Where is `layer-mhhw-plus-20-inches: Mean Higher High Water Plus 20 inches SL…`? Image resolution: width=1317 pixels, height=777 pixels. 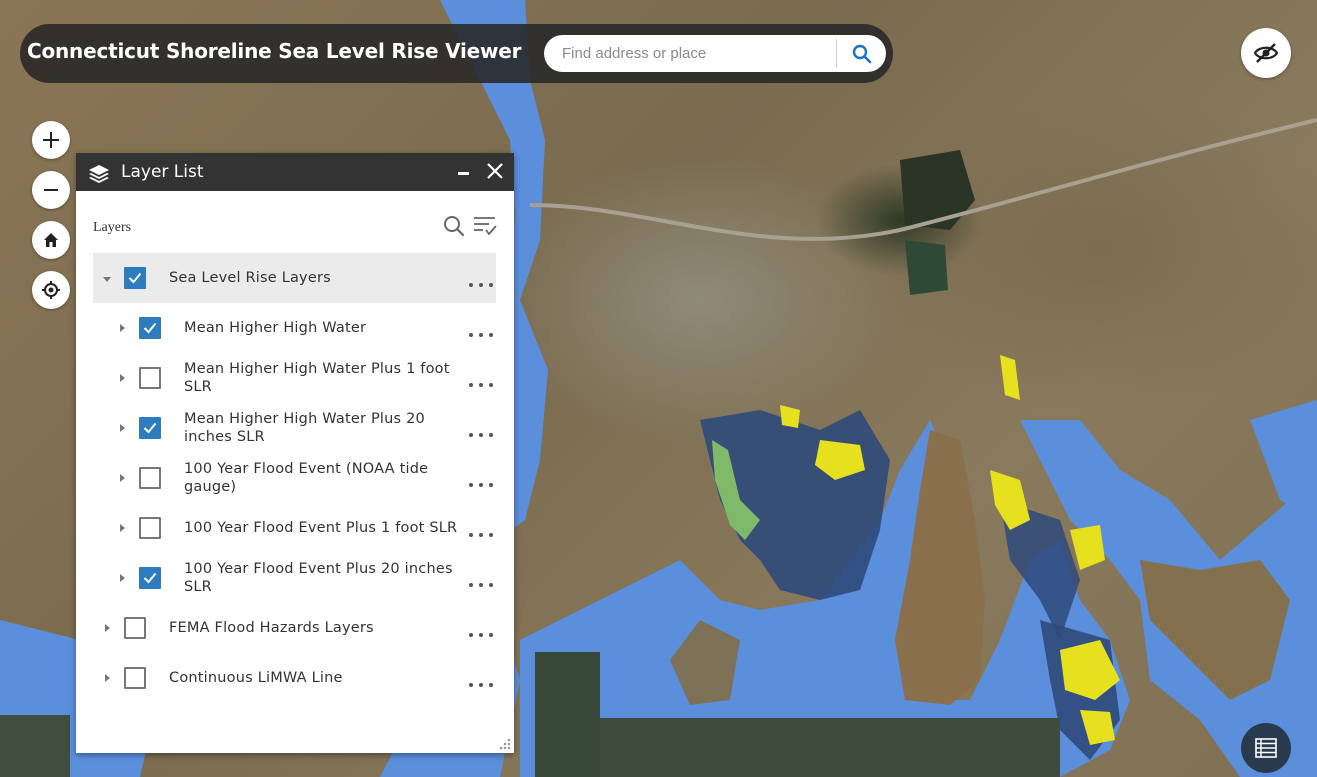
layer-mhhw-plus-20-inches: Mean Higher High Water Plus 20 inches SL… is located at coordinates (294, 428).